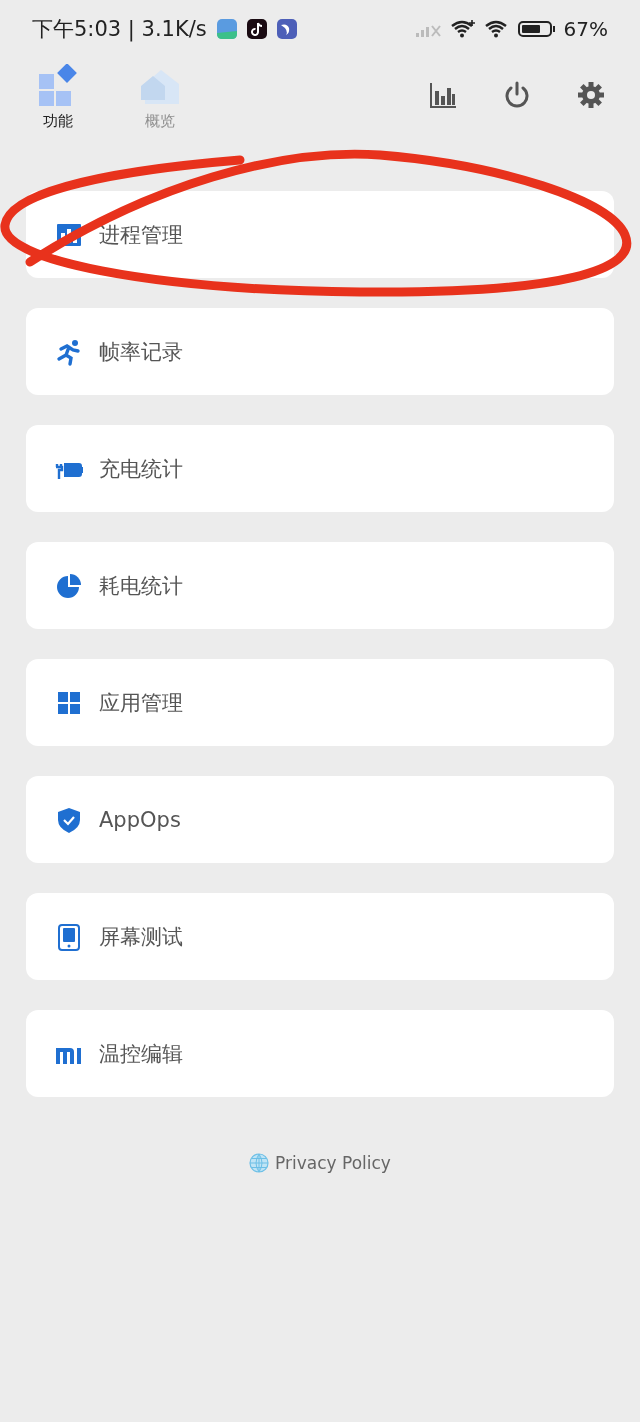 The height and width of the screenshot is (1422, 640). What do you see at coordinates (69, 819) in the screenshot?
I see `shield-check-icon` at bounding box center [69, 819].